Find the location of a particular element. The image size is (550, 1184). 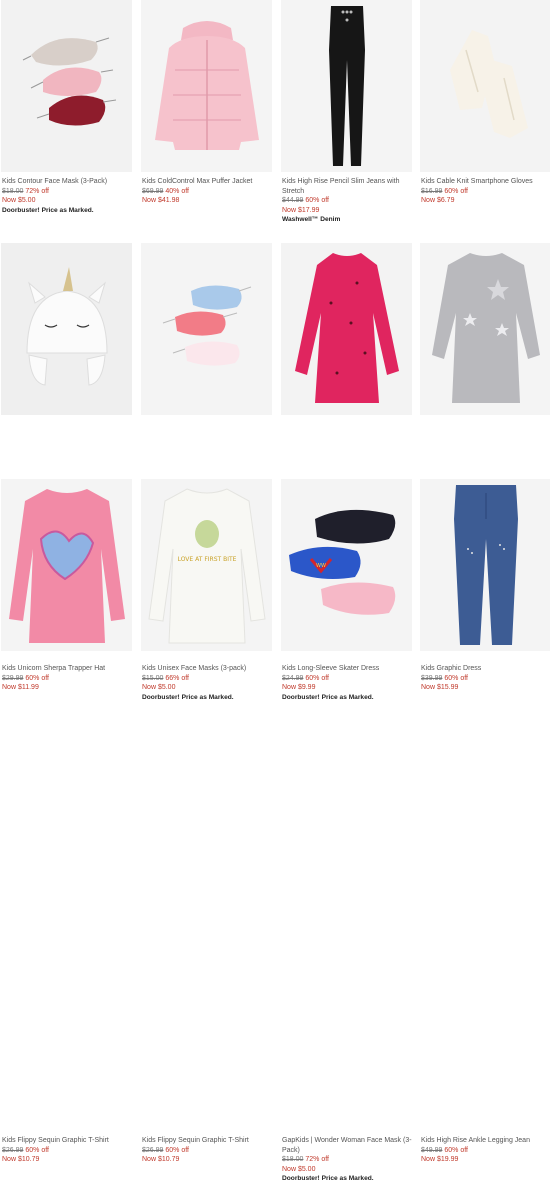

product-name: Kids High Rise Ankle Legging Jean is located at coordinates (485, 1141).